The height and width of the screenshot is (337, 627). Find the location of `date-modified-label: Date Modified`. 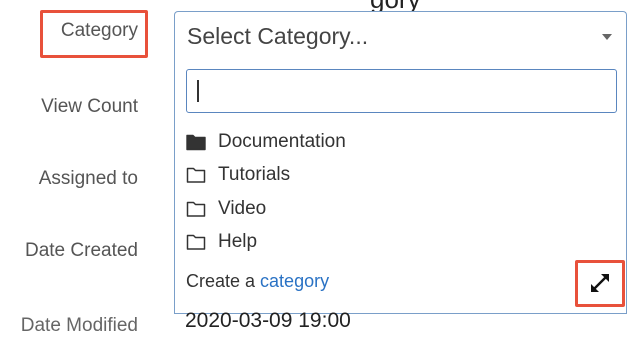

date-modified-label: Date Modified is located at coordinates (79, 325).